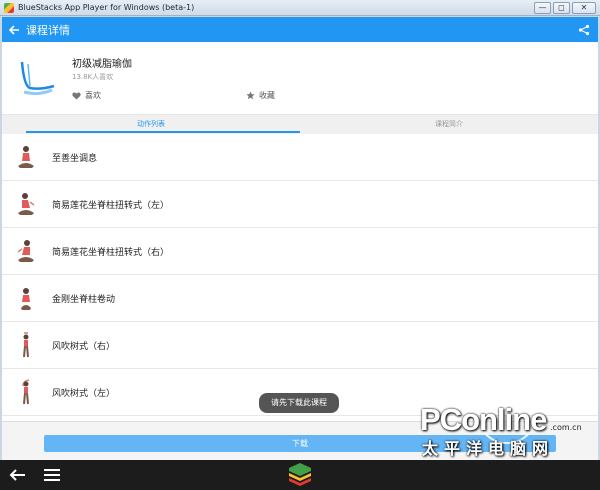  Describe the element at coordinates (37, 77) in the screenshot. I see `course-thumbnail` at that location.